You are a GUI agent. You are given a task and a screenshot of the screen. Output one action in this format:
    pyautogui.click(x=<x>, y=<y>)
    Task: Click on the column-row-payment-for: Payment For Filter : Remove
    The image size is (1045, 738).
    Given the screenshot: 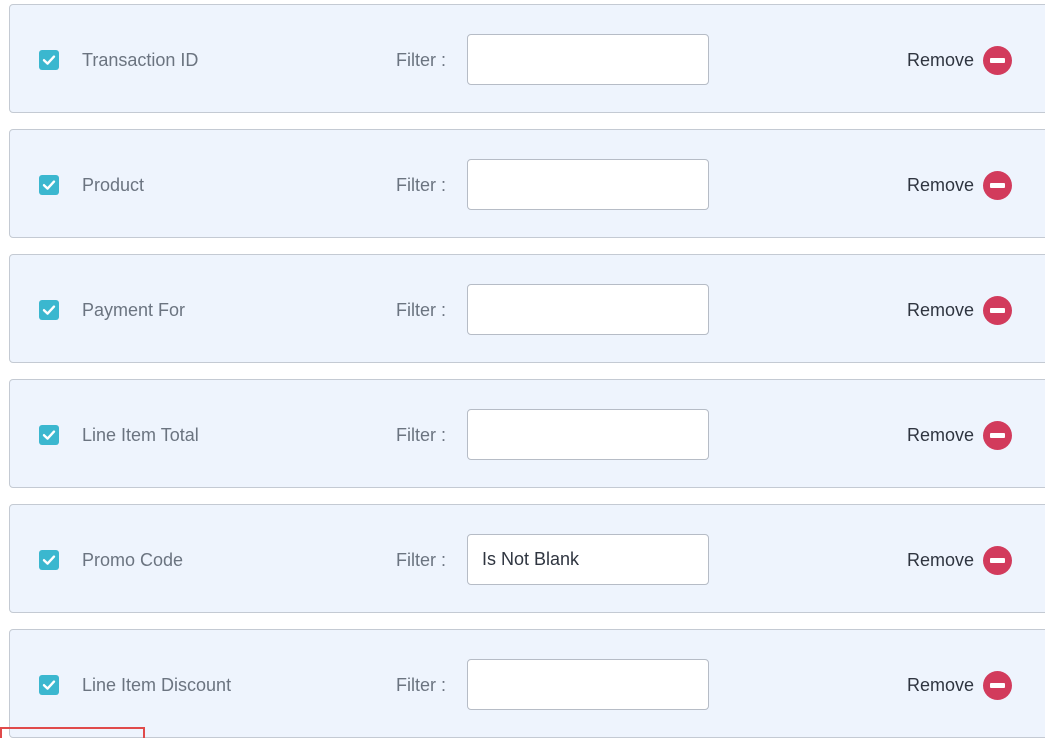 What is the action you would take?
    pyautogui.click(x=527, y=308)
    